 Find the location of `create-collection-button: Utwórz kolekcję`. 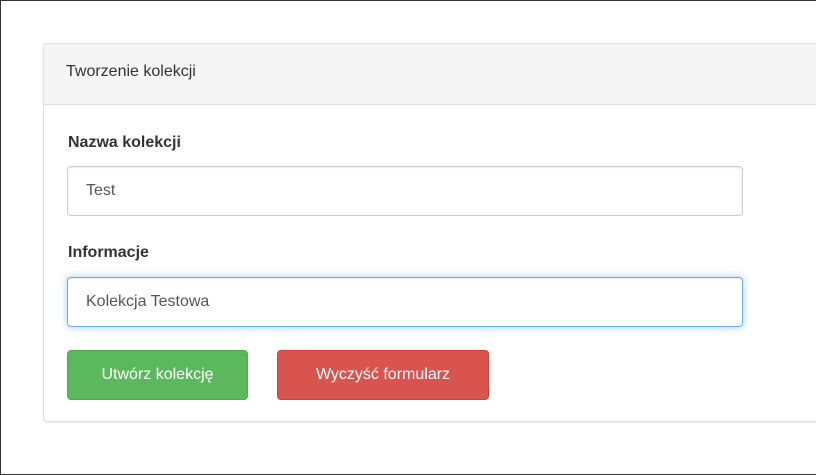

create-collection-button: Utwórz kolekcję is located at coordinates (157, 375).